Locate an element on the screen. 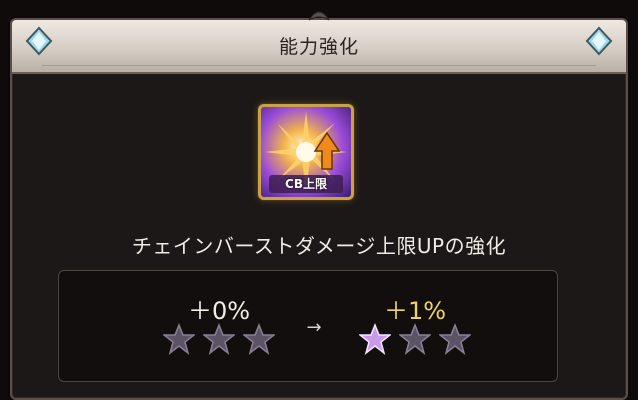 The height and width of the screenshot is (400, 638). icon-label: CB上限 is located at coordinates (306, 184).